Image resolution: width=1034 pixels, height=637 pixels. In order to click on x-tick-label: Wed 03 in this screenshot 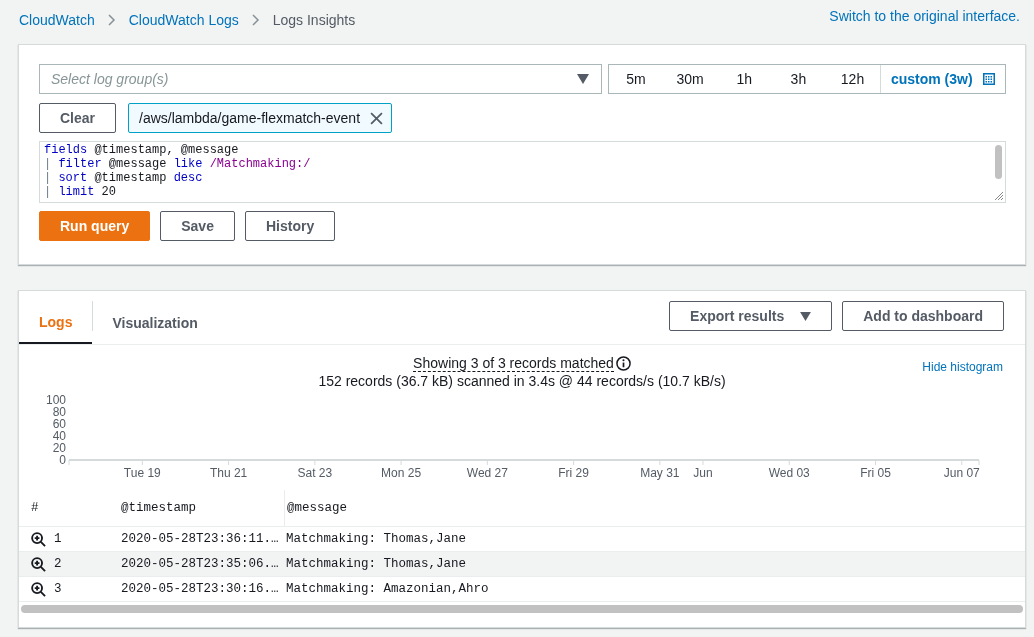, I will do `click(789, 473)`.